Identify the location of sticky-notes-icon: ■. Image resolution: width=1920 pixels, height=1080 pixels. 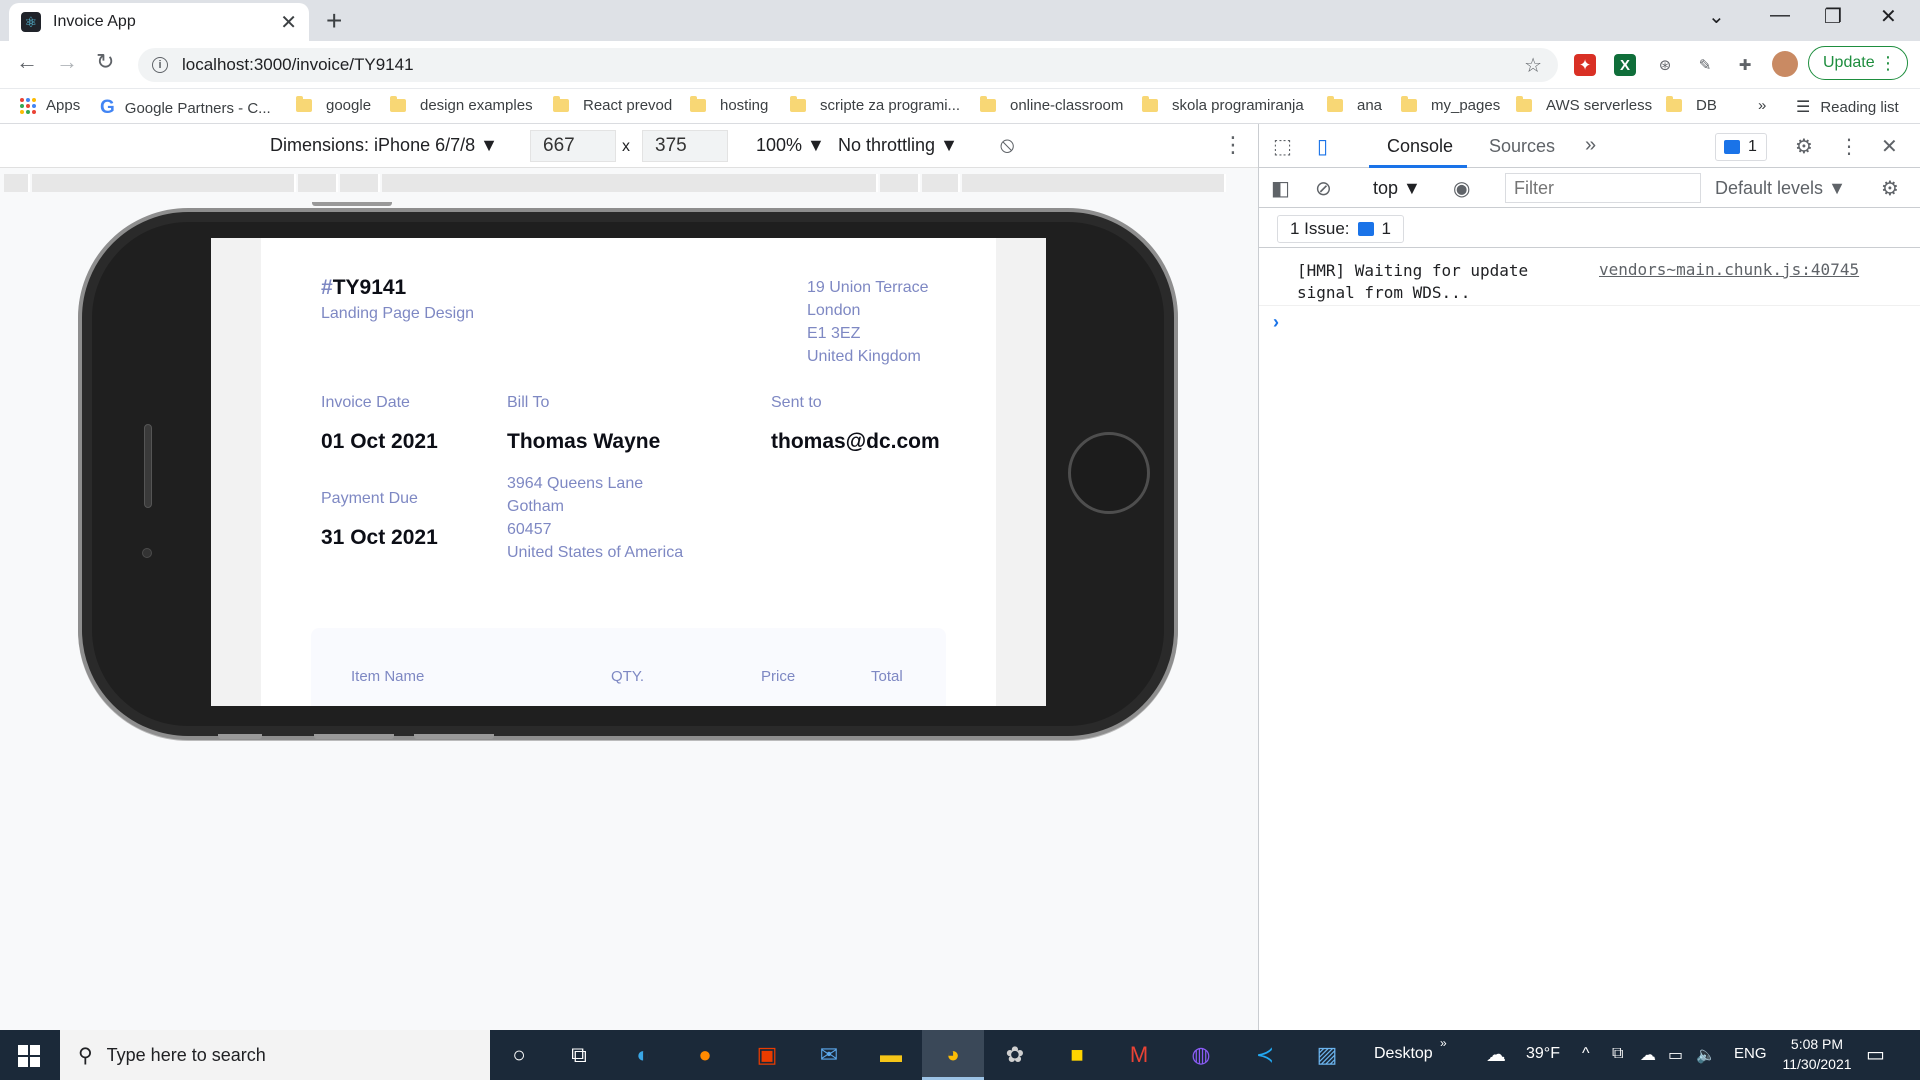
(1077, 1055).